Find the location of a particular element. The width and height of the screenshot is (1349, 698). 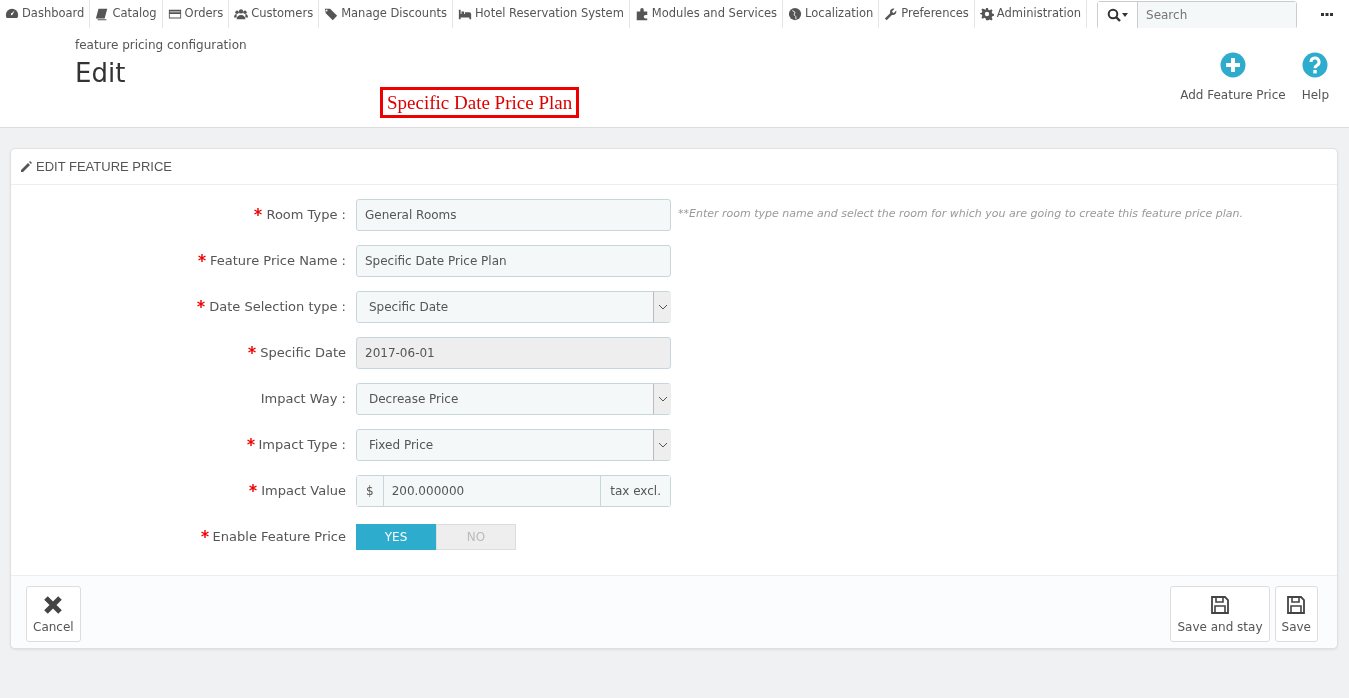

amount-field: 200.000000 is located at coordinates (492, 490).